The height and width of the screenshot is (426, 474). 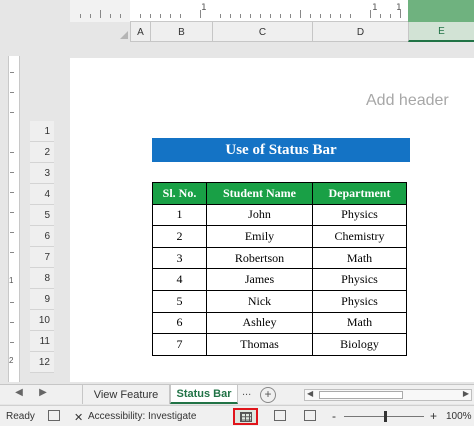 I want to click on column-header-row: A B C D E, so click(x=237, y=32).